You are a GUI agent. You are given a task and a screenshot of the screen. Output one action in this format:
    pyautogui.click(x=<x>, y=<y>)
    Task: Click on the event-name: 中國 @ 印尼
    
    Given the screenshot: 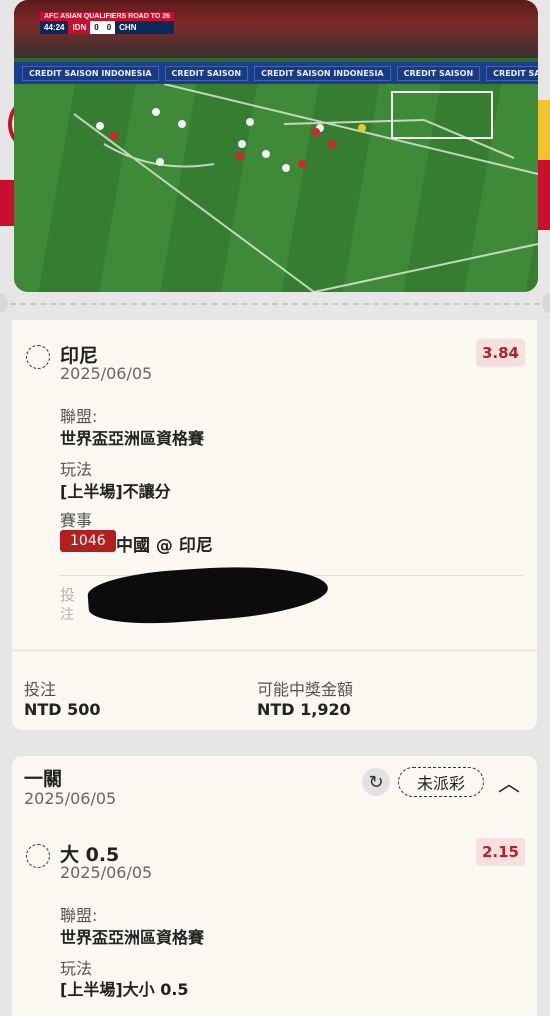 What is the action you would take?
    pyautogui.click(x=164, y=546)
    